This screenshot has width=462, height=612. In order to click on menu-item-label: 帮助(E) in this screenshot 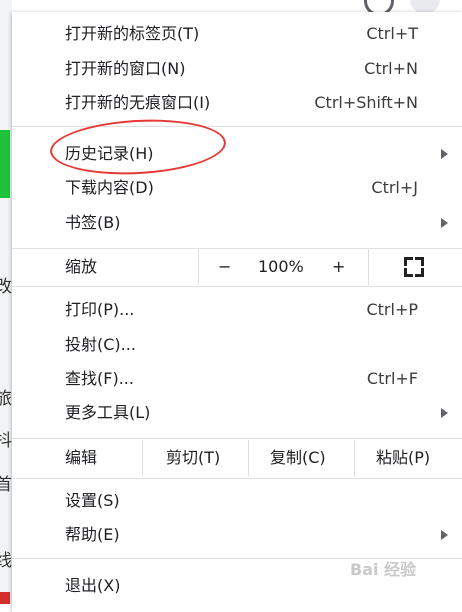, I will do `click(92, 534)`.